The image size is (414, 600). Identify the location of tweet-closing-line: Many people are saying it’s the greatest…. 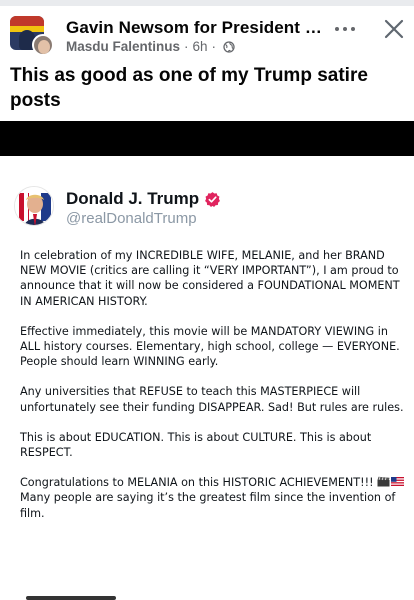
(208, 505).